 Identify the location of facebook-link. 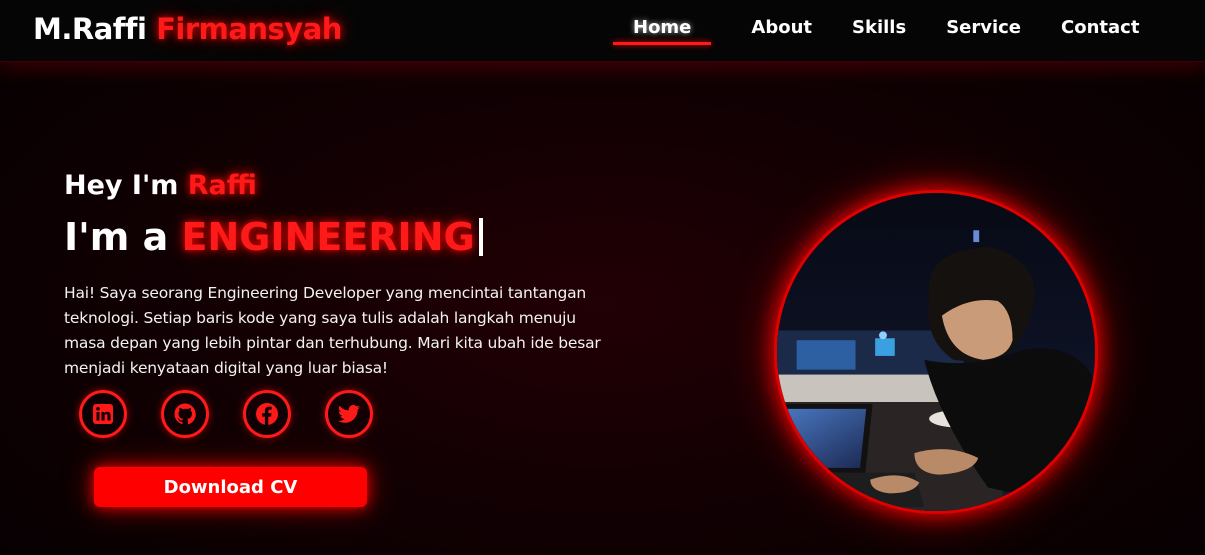
(267, 414).